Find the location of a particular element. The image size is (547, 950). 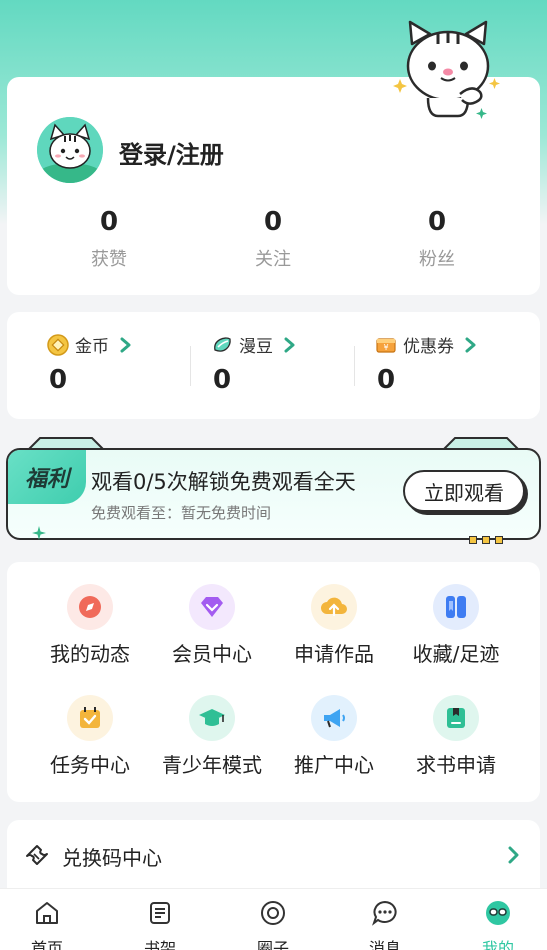

coin-icon is located at coordinates (58, 344).